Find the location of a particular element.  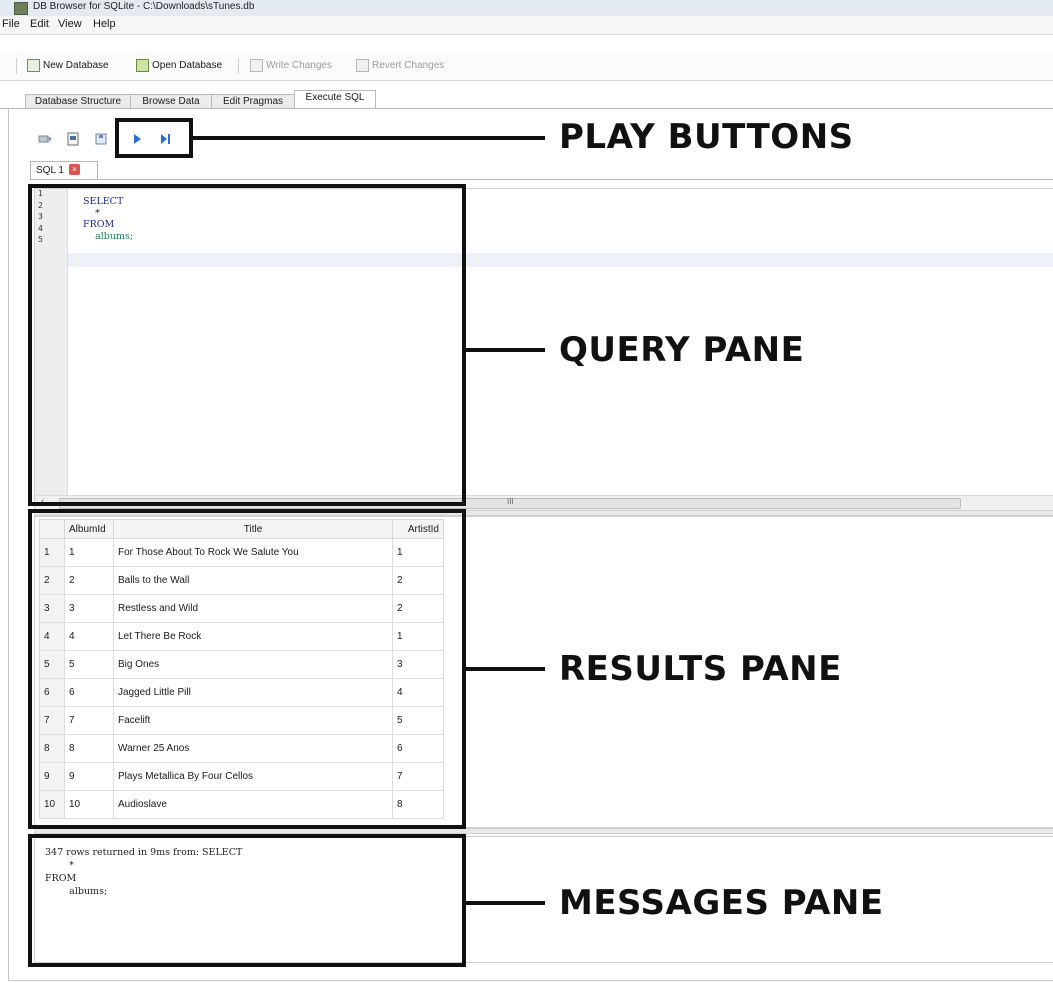

tab-browse-data: Browse Data is located at coordinates (171, 101).